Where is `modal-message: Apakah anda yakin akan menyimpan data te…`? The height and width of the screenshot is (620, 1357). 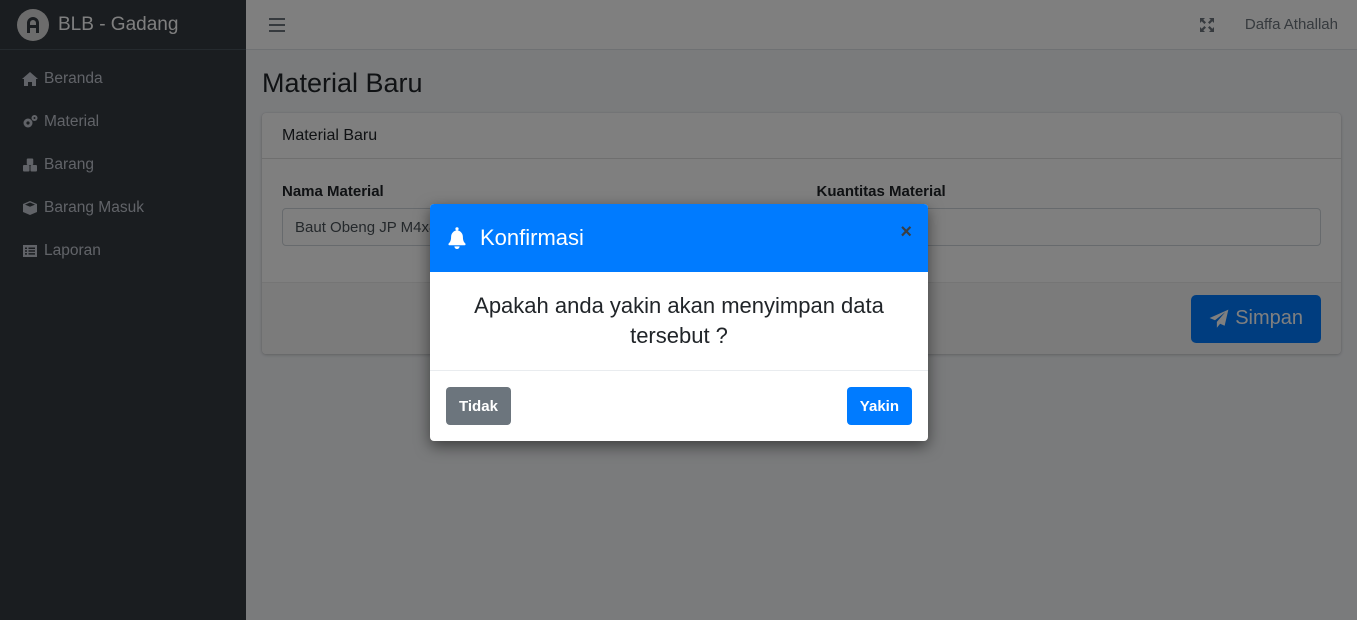 modal-message: Apakah anda yakin akan menyimpan data te… is located at coordinates (679, 321).